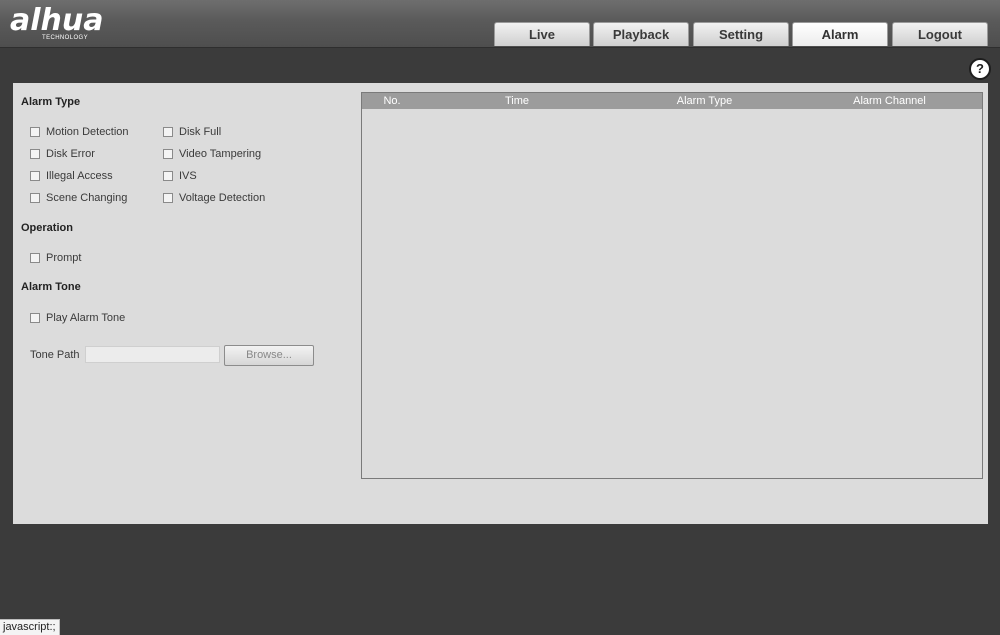 The width and height of the screenshot is (1000, 635). Describe the element at coordinates (65, 38) in the screenshot. I see `logo-tagline: TECHNOLOGY` at that location.